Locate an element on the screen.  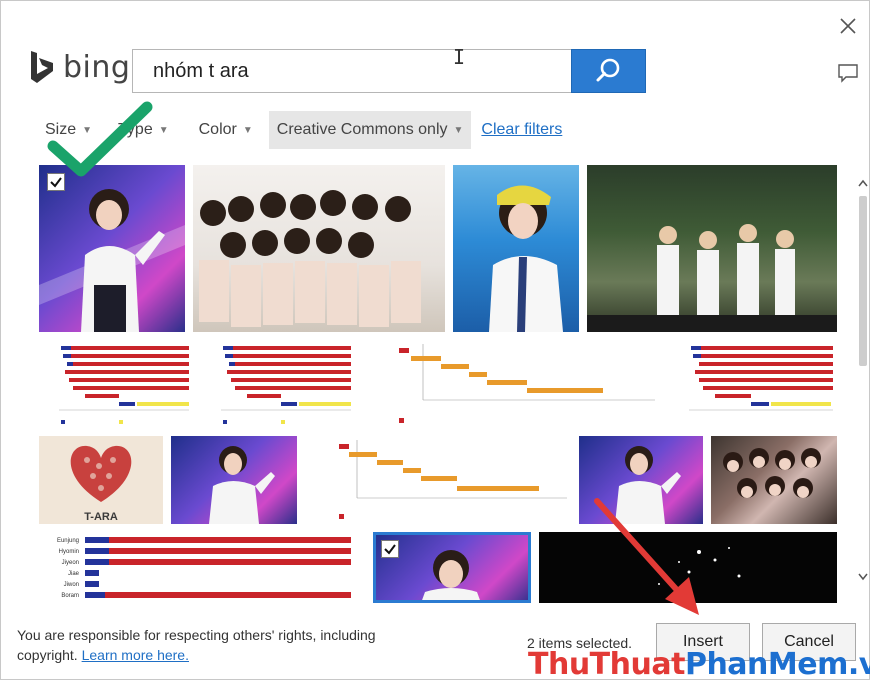
result-thumbnail: Eunjung Hyomin Jiyeon Jiae Jiwon Boram is located at coordinates (202, 567).